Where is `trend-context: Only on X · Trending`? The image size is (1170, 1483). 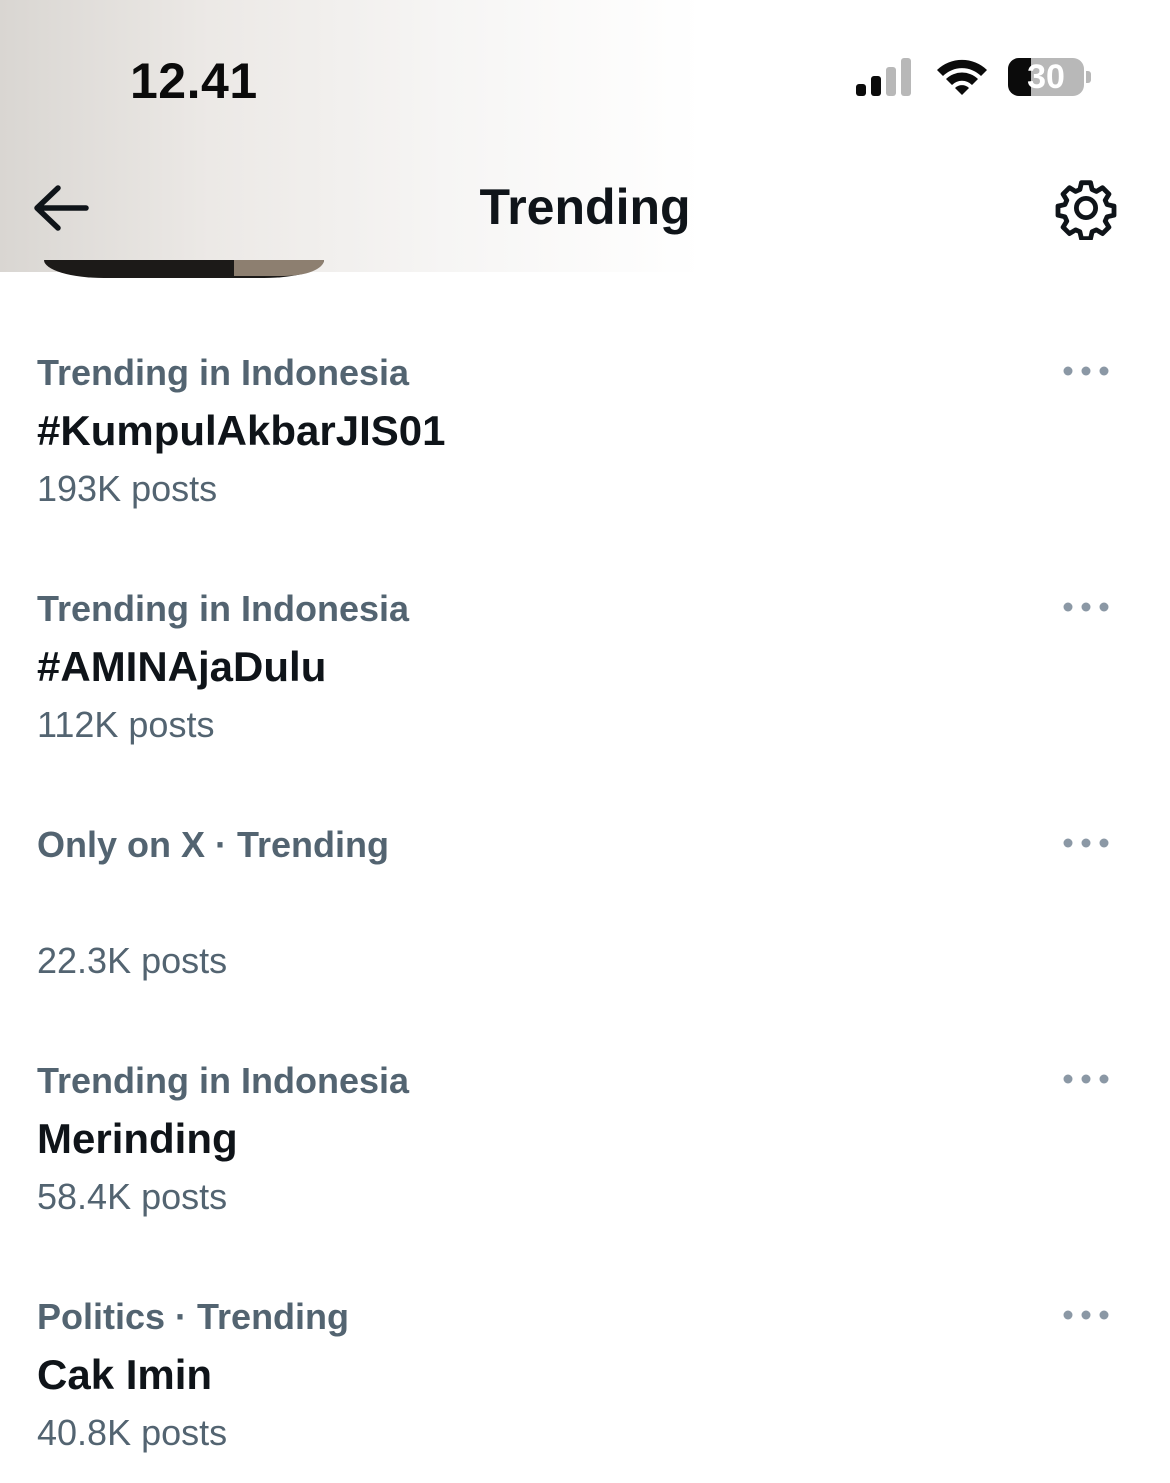 trend-context: Only on X · Trending is located at coordinates (213, 844).